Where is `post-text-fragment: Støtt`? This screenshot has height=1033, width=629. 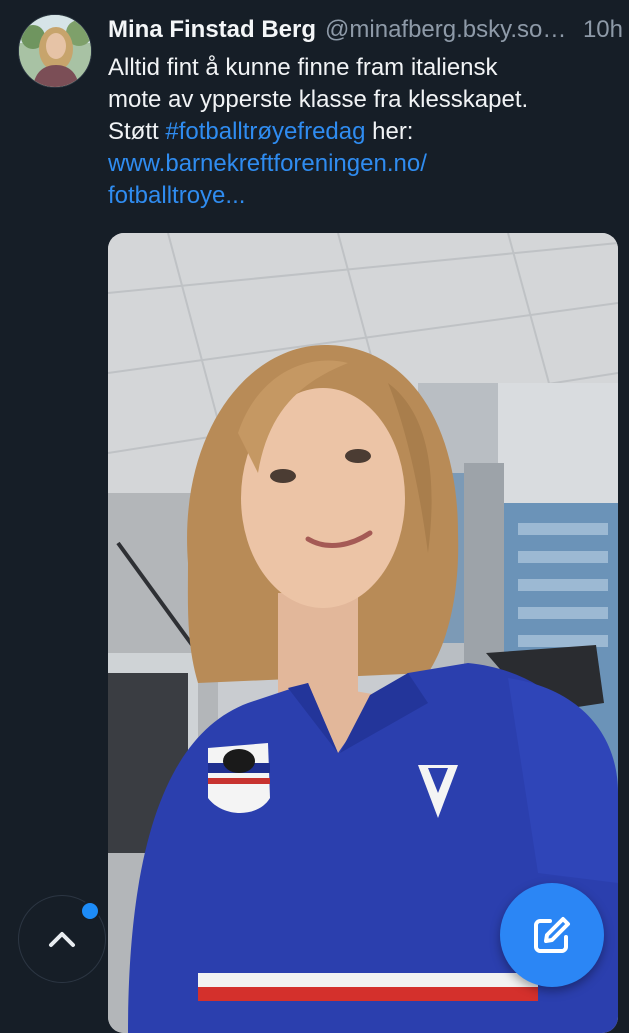
post-text-fragment: Støtt is located at coordinates (133, 131).